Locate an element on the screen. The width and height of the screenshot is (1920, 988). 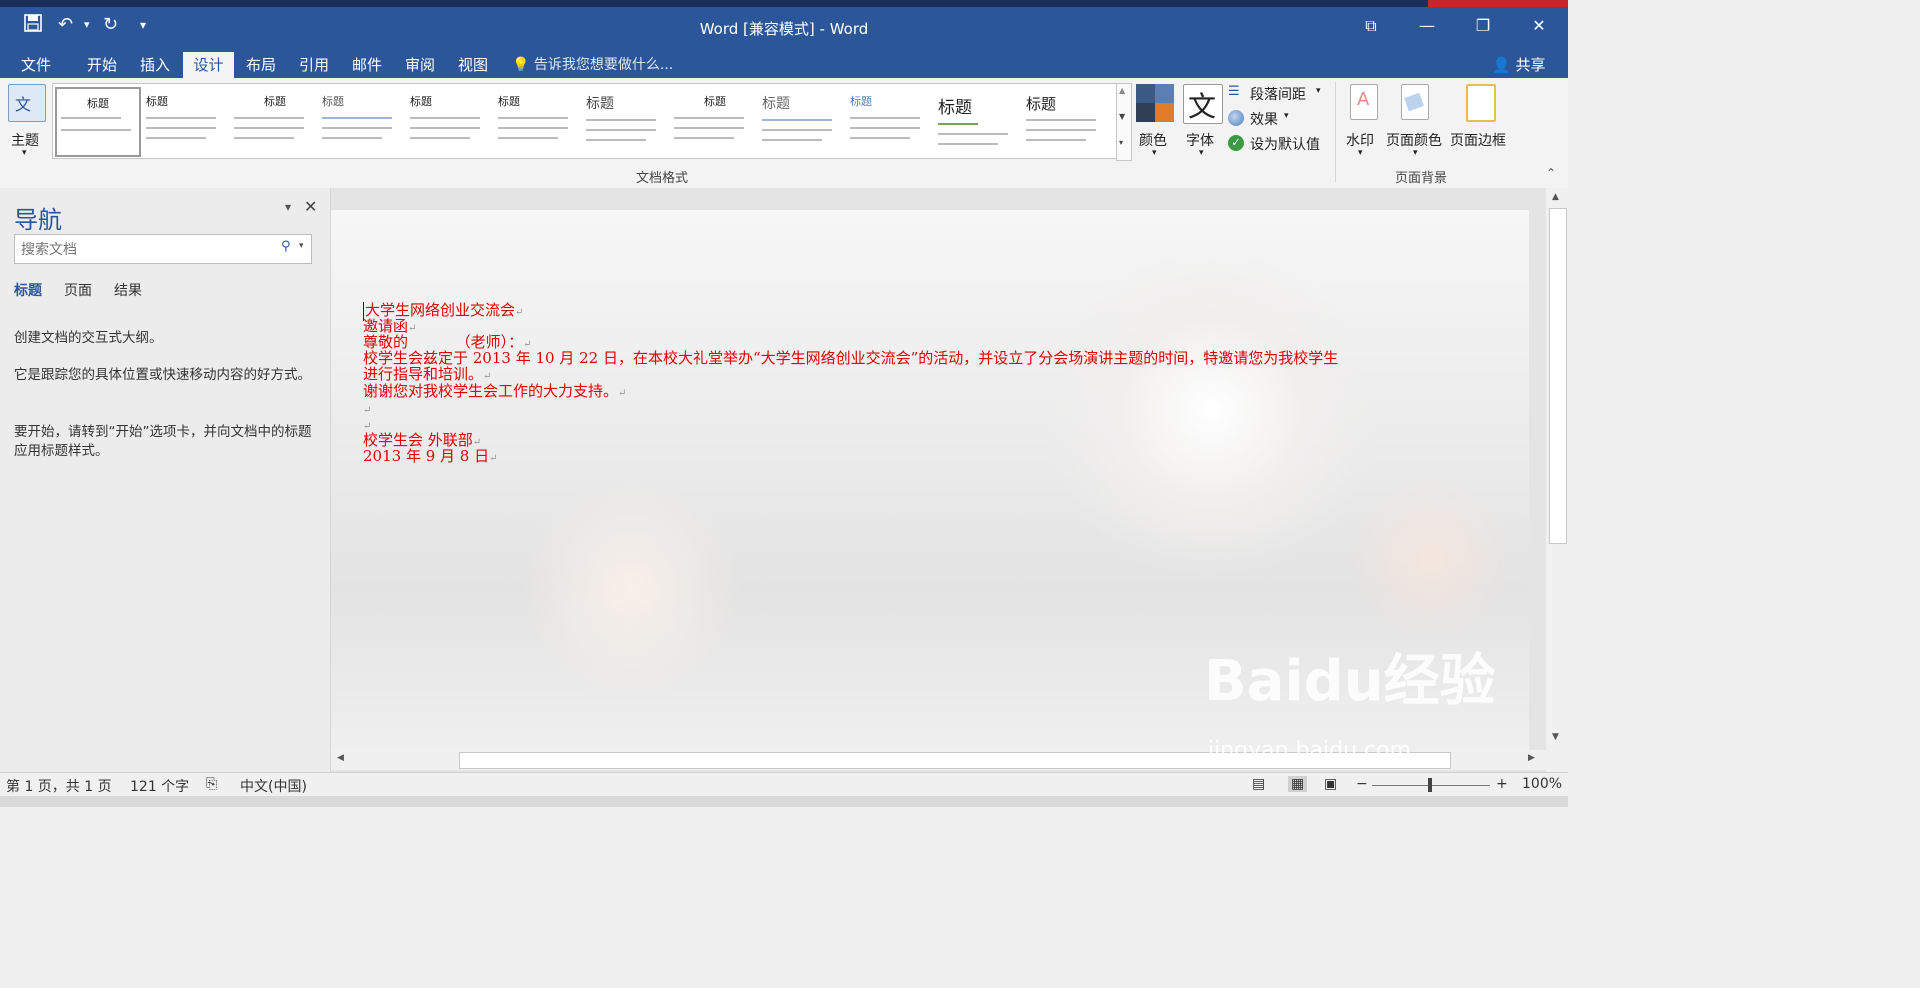
paragraph-spacing-label: 段落间距 is located at coordinates (1278, 95).